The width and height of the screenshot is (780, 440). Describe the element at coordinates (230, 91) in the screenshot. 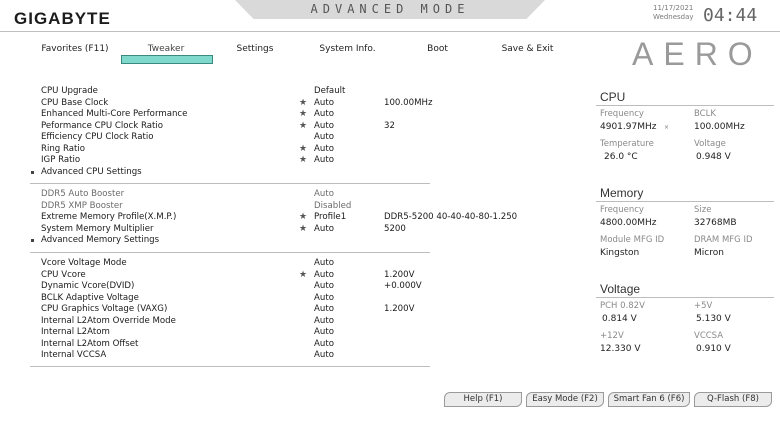

I see `setting-row: CPU Upgrade Default` at that location.